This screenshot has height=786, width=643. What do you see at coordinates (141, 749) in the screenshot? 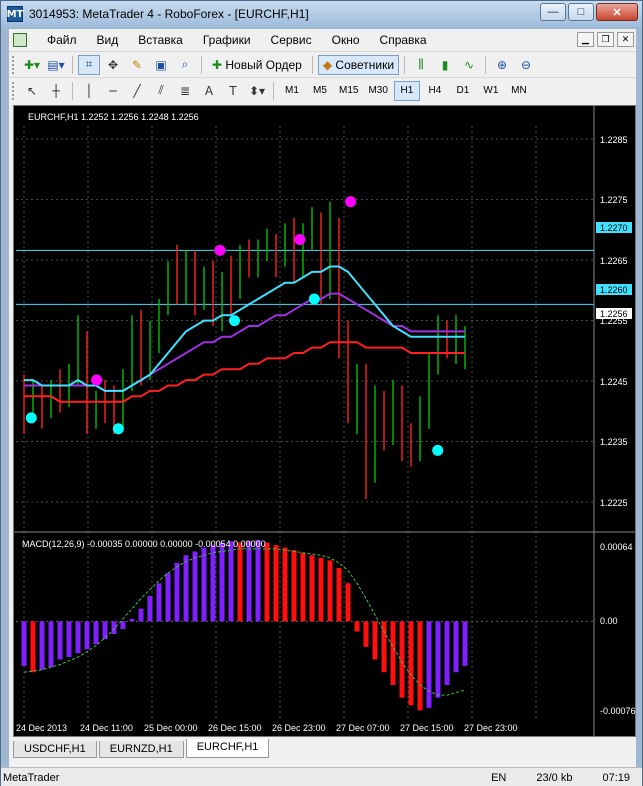
I see `tab-eurnzd: EURNZD,H1` at bounding box center [141, 749].